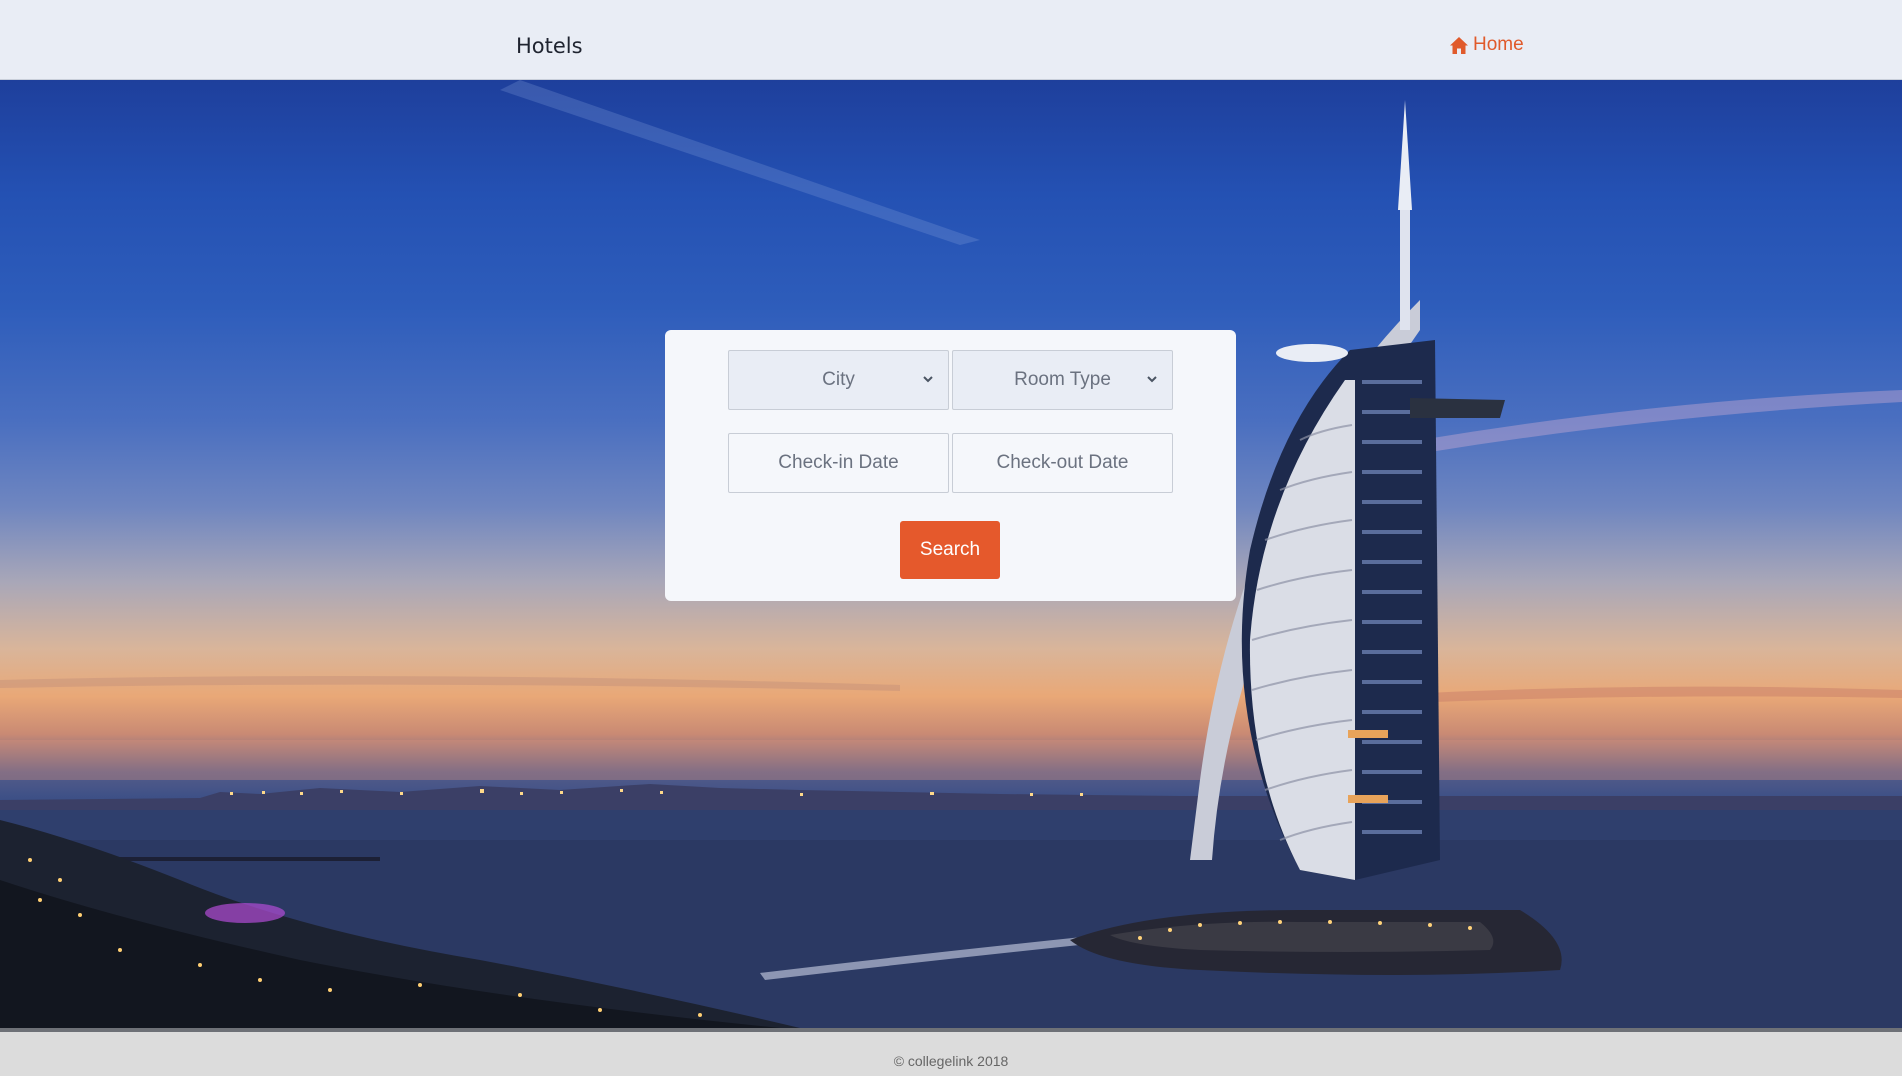 The image size is (1902, 1076). Describe the element at coordinates (951, 1061) in the screenshot. I see `copyright-text: © collegelink 2018` at that location.